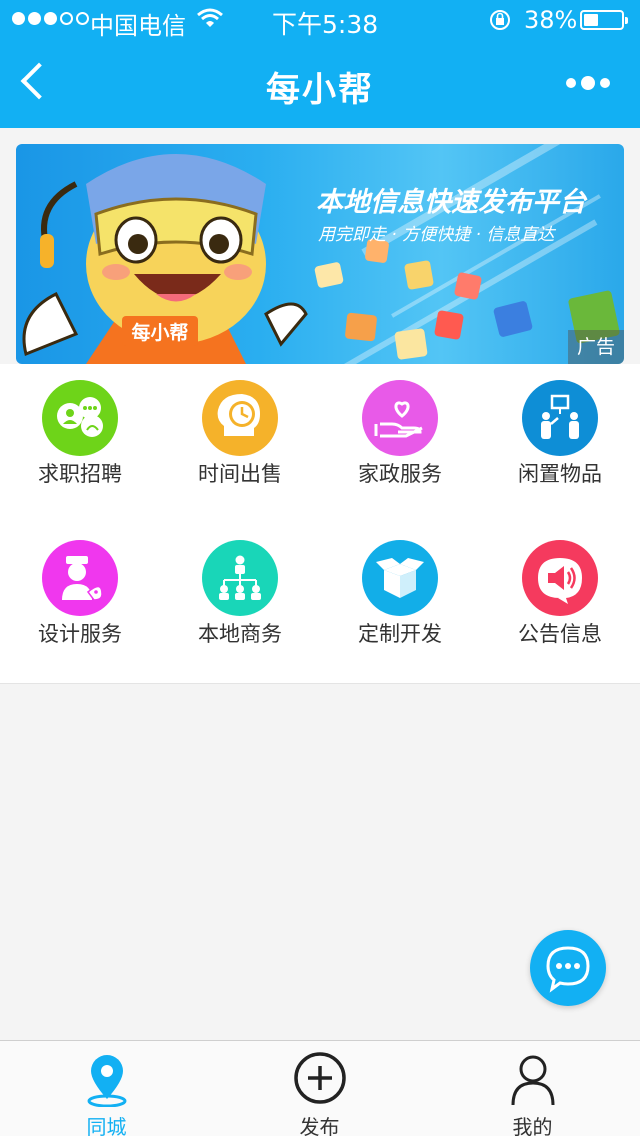  I want to click on ad-label: 广告, so click(596, 347).